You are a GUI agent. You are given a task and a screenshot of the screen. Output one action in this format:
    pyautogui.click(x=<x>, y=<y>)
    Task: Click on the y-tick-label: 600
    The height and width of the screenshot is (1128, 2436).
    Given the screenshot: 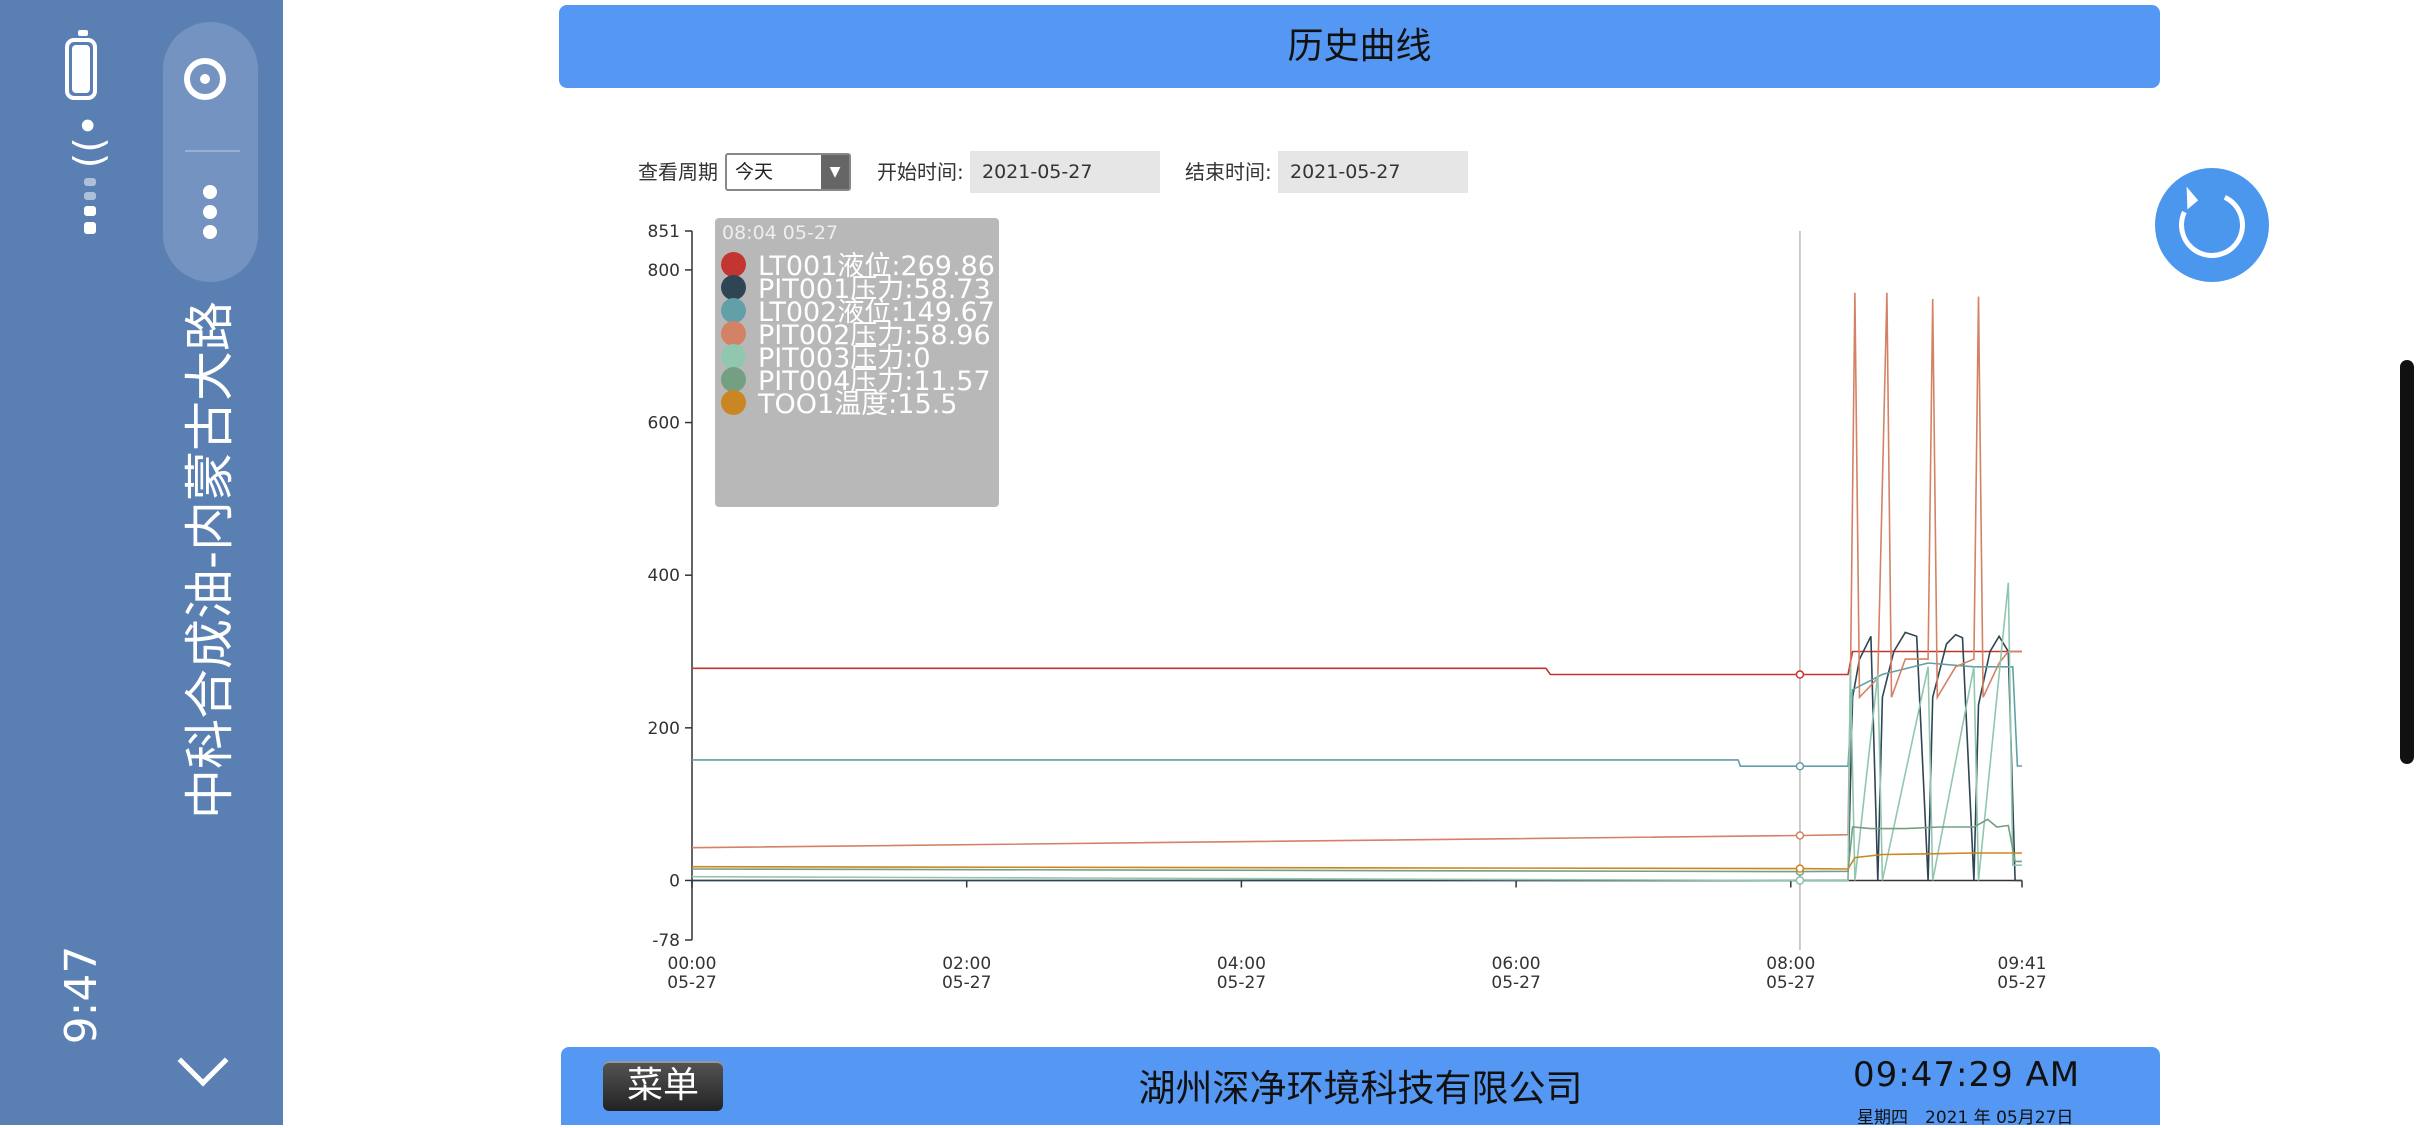 What is the action you would take?
    pyautogui.click(x=664, y=424)
    